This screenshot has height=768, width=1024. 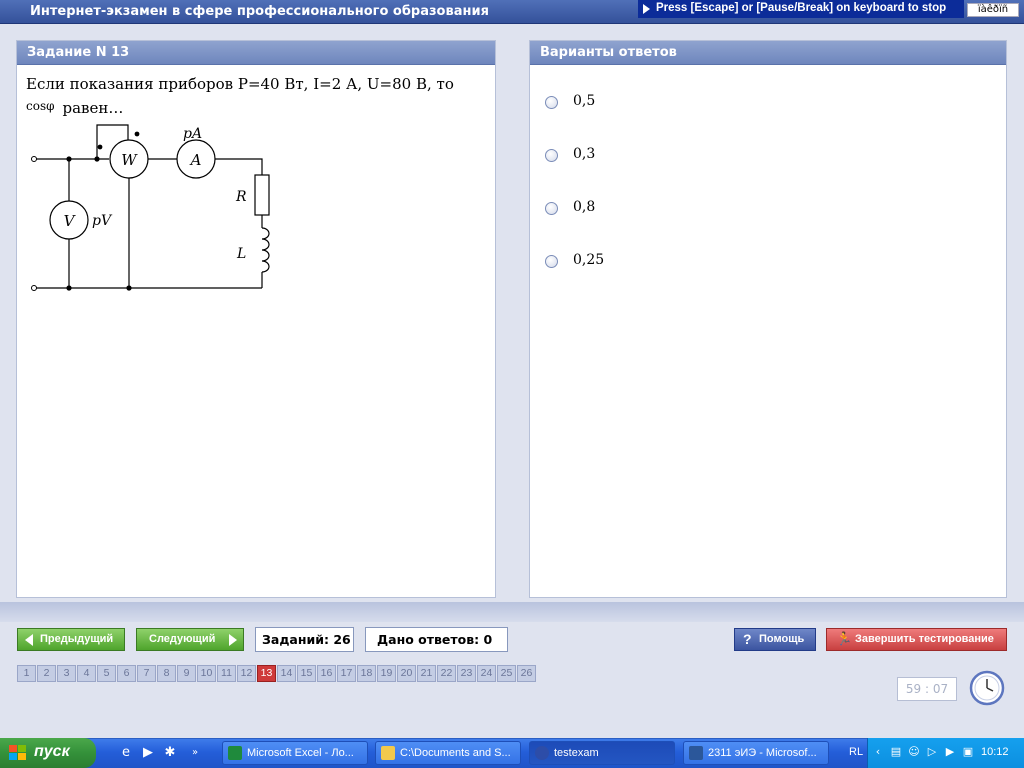 What do you see at coordinates (436, 639) in the screenshot?
I see `answers-given-count: Дано ответов: 0` at bounding box center [436, 639].